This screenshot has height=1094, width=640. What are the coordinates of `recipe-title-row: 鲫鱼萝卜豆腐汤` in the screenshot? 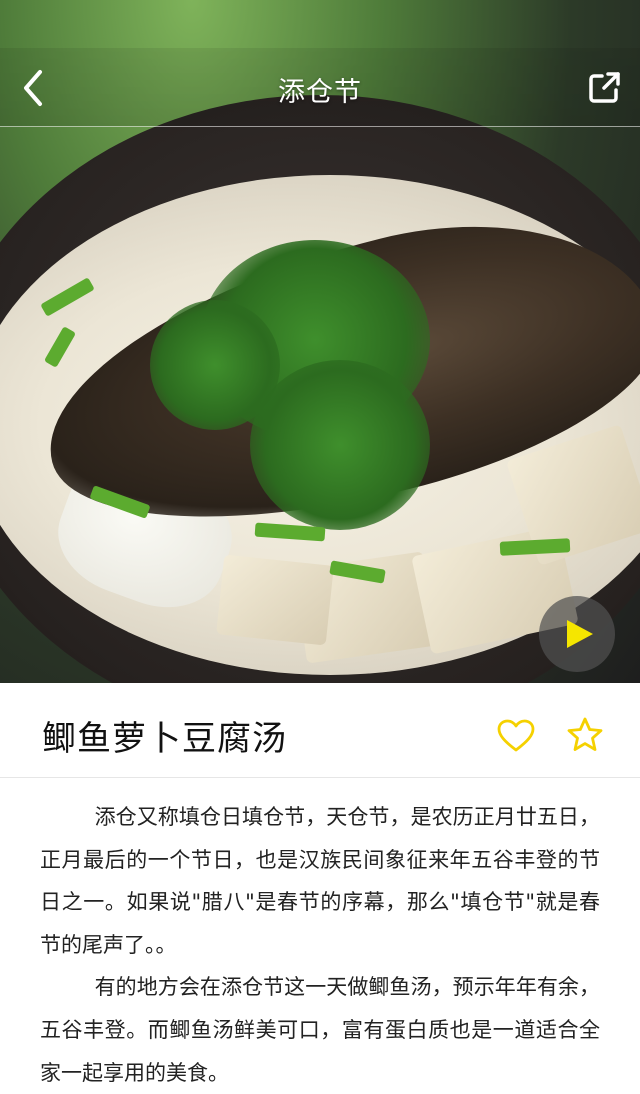 It's located at (320, 730).